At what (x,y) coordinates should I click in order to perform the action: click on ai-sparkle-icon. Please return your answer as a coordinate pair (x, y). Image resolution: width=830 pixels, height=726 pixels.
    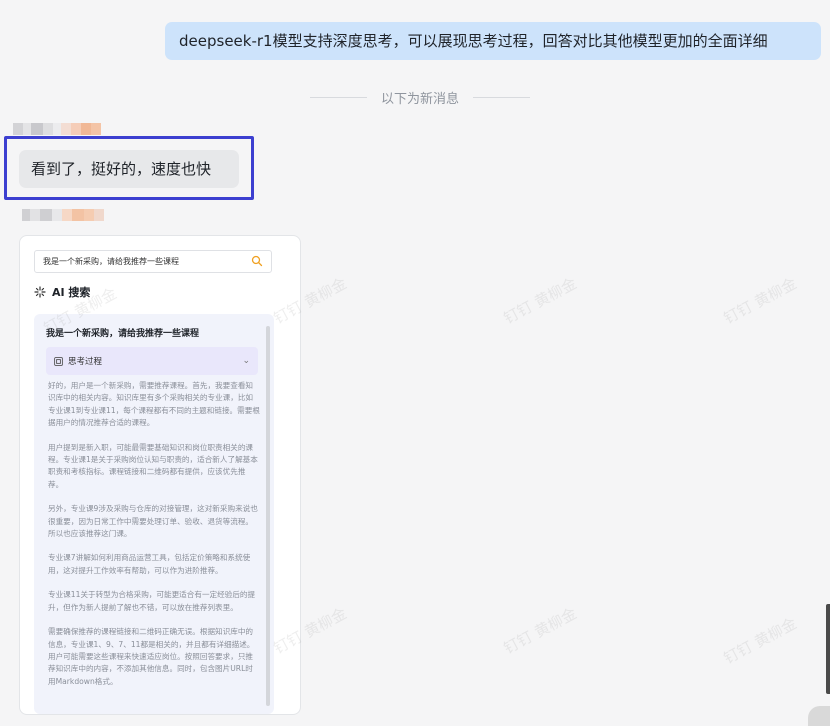
    Looking at the image, I should click on (40, 292).